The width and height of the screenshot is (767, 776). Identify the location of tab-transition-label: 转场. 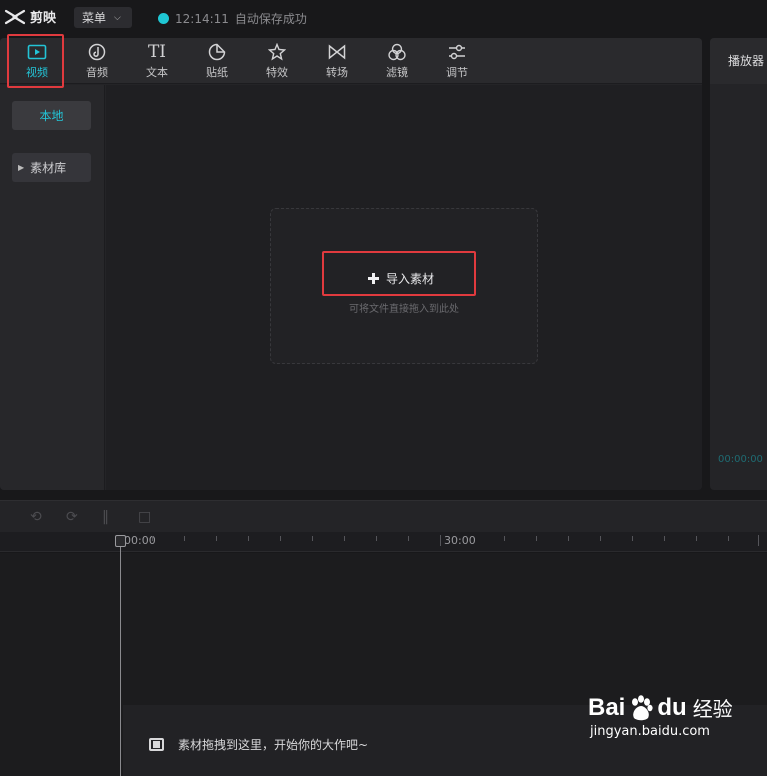
(337, 72).